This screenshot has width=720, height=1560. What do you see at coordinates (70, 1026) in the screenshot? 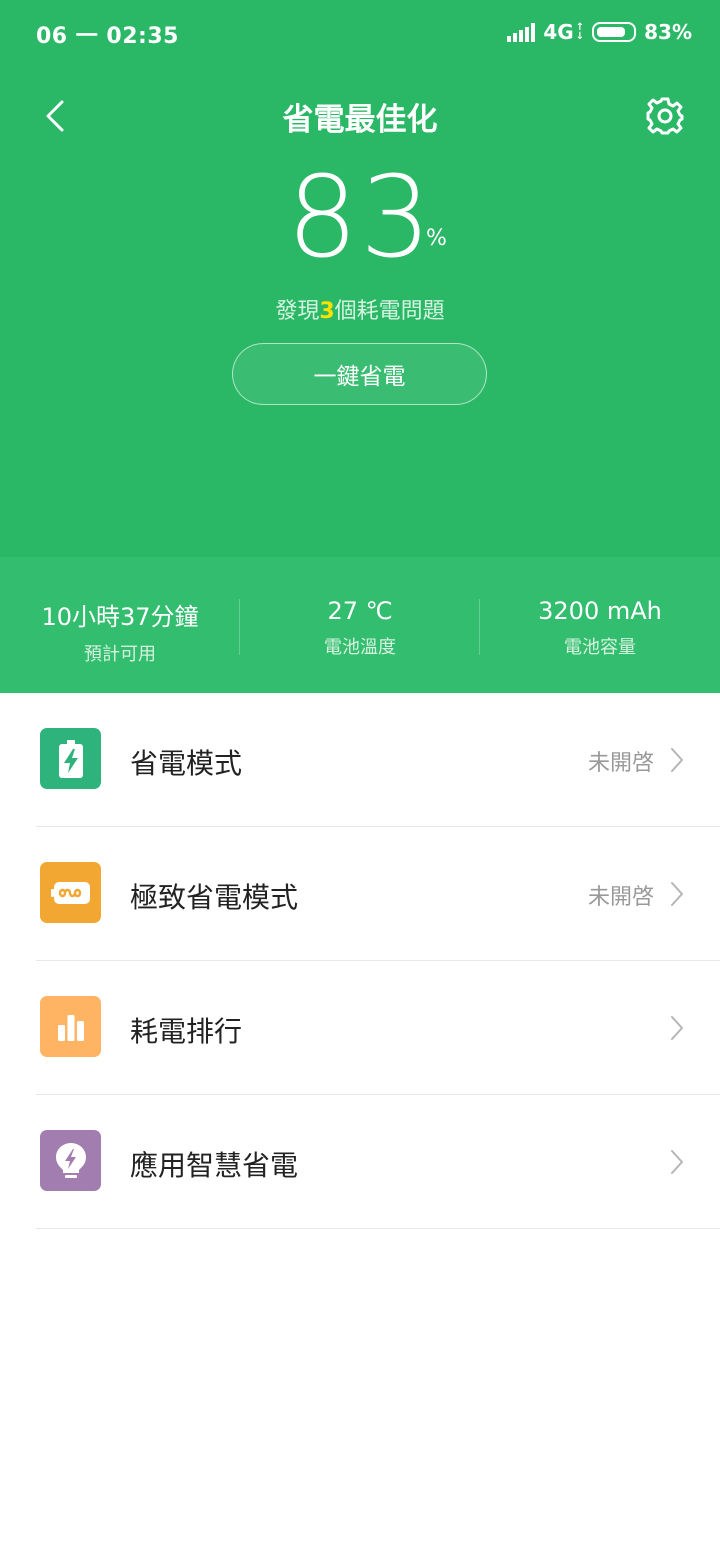
I see `bar-chart-icon` at bounding box center [70, 1026].